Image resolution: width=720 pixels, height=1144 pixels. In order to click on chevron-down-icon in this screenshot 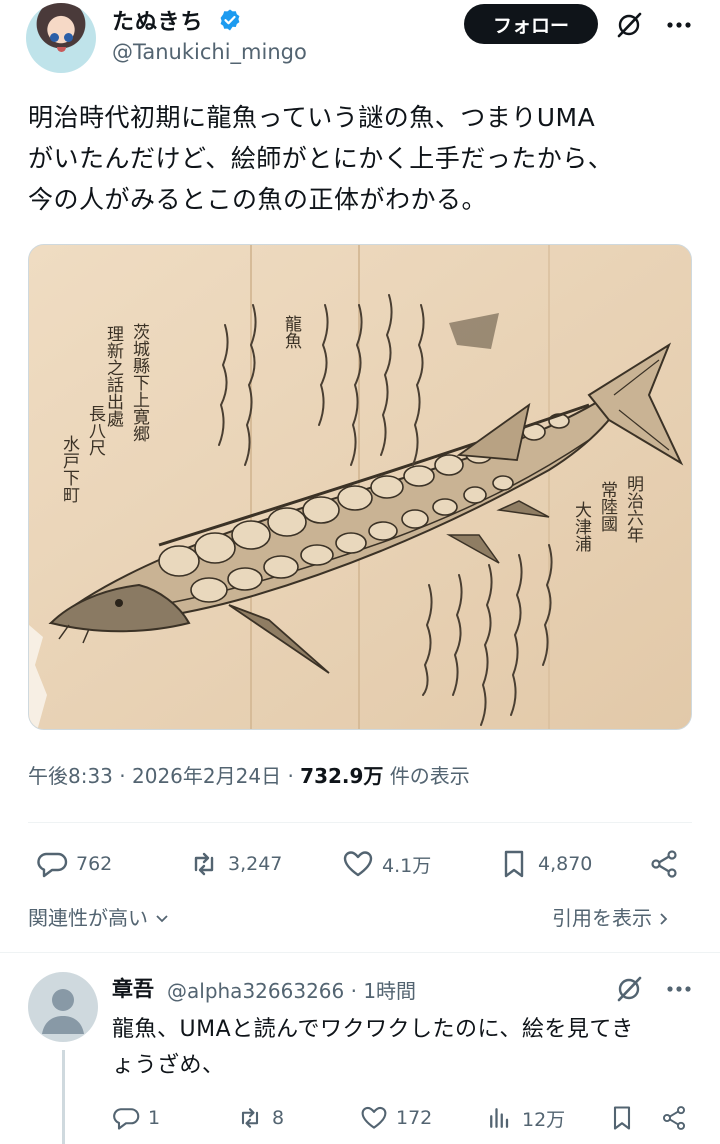, I will do `click(162, 919)`.